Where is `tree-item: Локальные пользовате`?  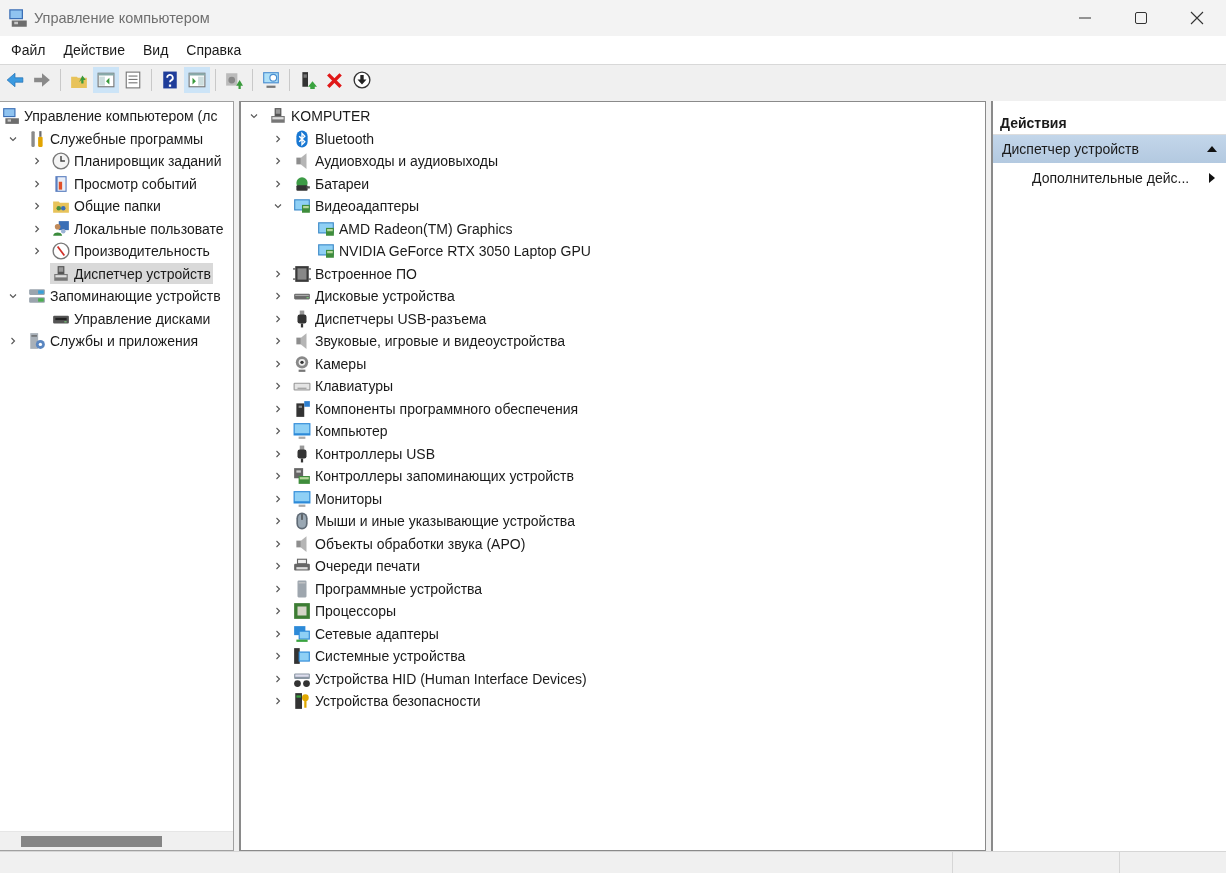
tree-item: Локальные пользовате is located at coordinates (138, 229).